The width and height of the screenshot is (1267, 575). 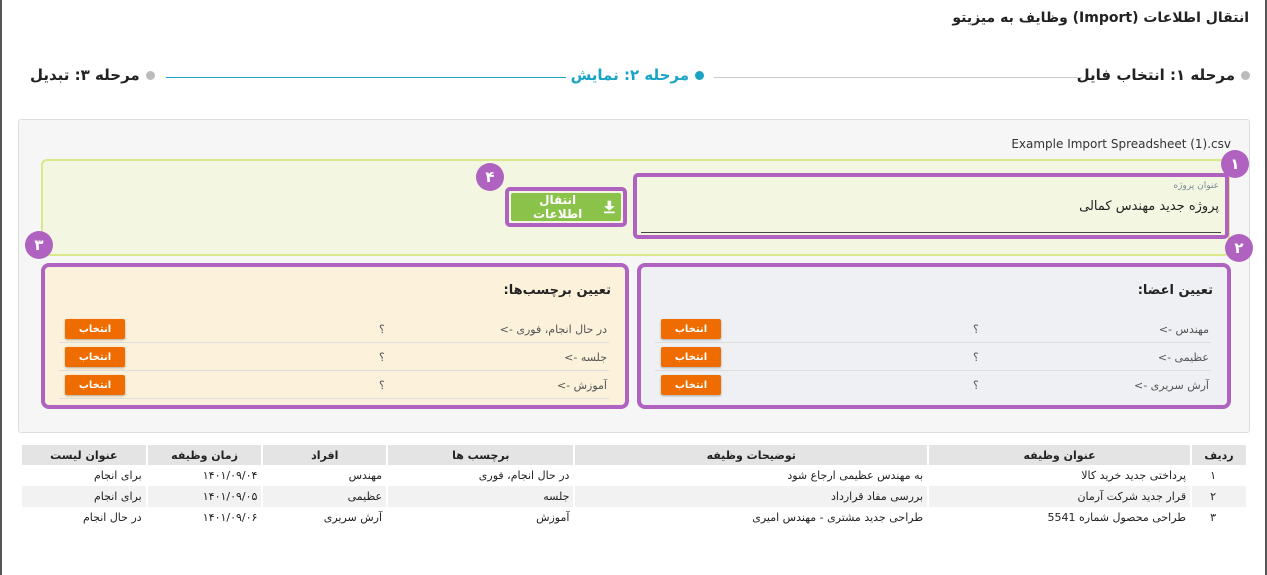 What do you see at coordinates (609, 207) in the screenshot?
I see `download-icon` at bounding box center [609, 207].